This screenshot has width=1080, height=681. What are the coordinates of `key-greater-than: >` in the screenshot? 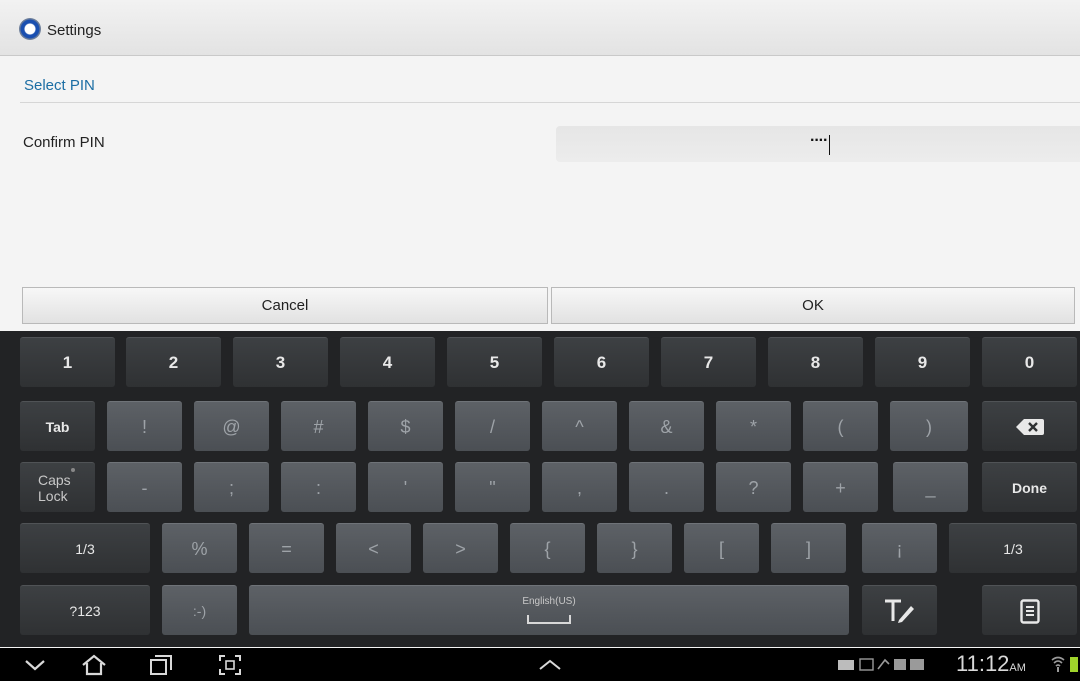 It's located at (460, 548).